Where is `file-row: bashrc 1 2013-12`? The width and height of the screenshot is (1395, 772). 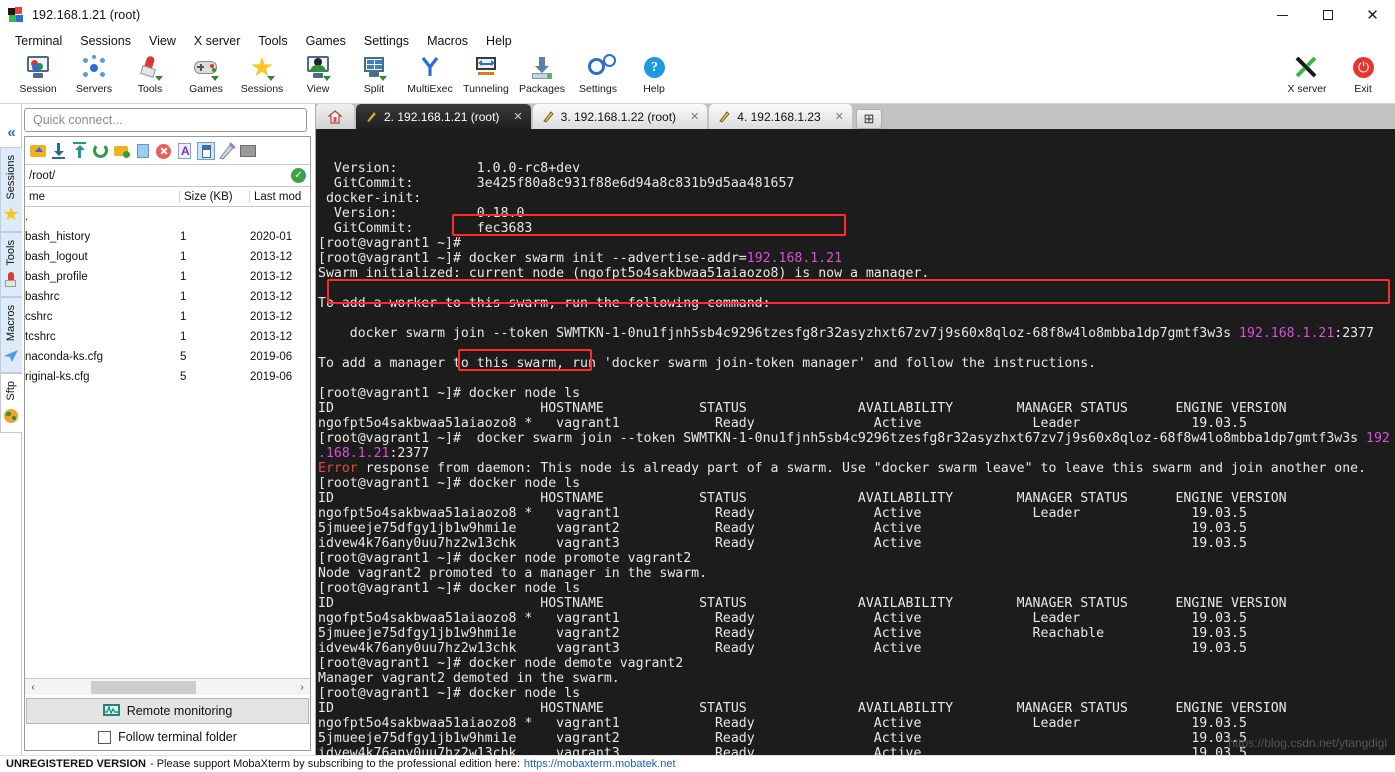
file-row: bashrc 1 2013-12 is located at coordinates (167, 297).